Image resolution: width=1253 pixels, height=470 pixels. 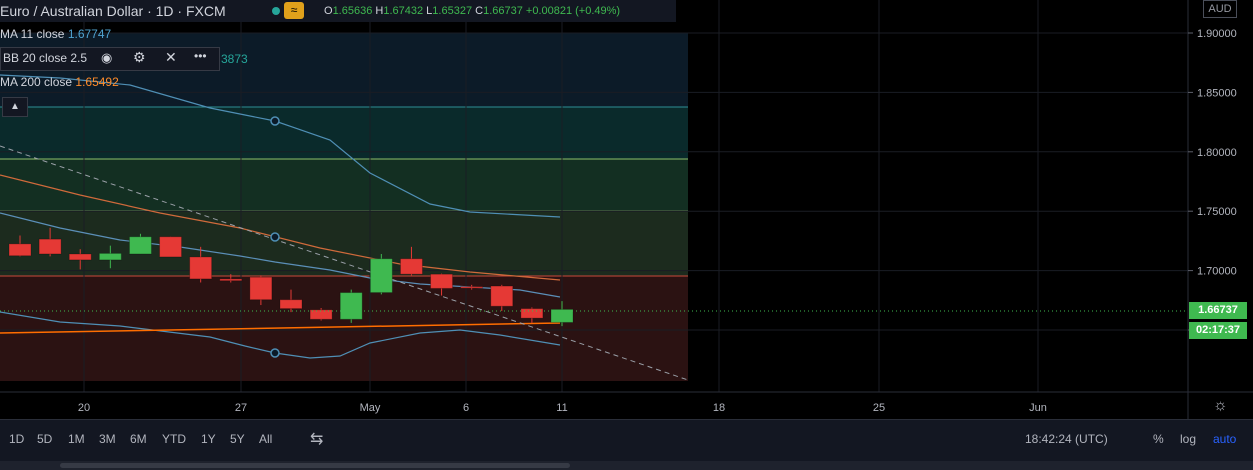 I want to click on indicator-ma200: MA 200 close 1.65492, so click(x=59, y=82).